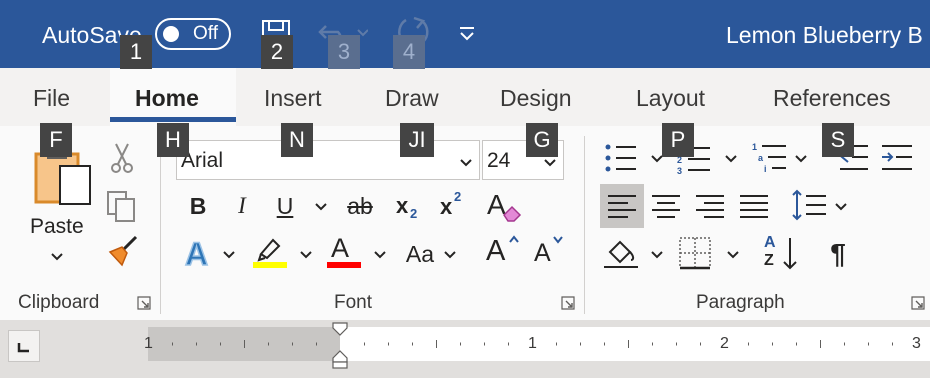  What do you see at coordinates (353, 302) in the screenshot?
I see `font-group-label: Font` at bounding box center [353, 302].